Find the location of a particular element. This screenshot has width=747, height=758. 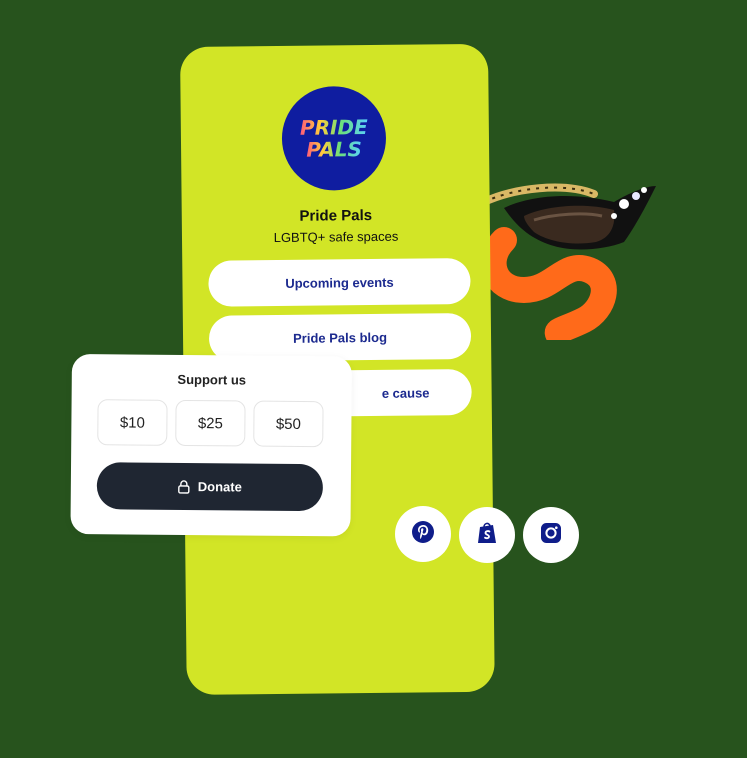

lock-icon is located at coordinates (184, 486).